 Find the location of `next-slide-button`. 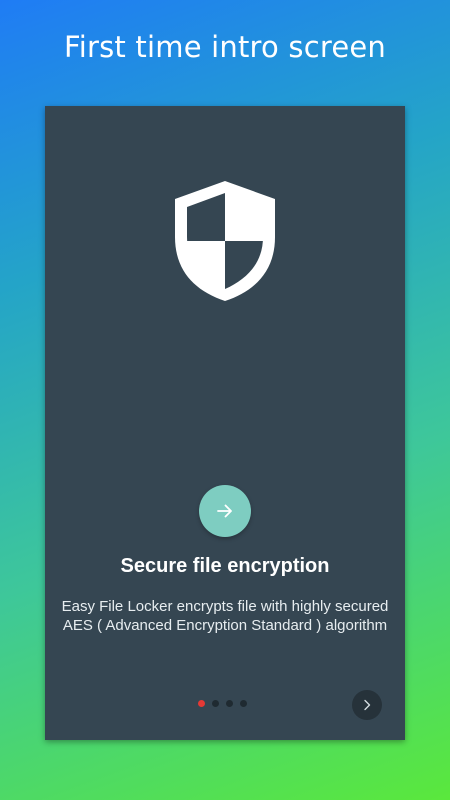

next-slide-button is located at coordinates (225, 511).